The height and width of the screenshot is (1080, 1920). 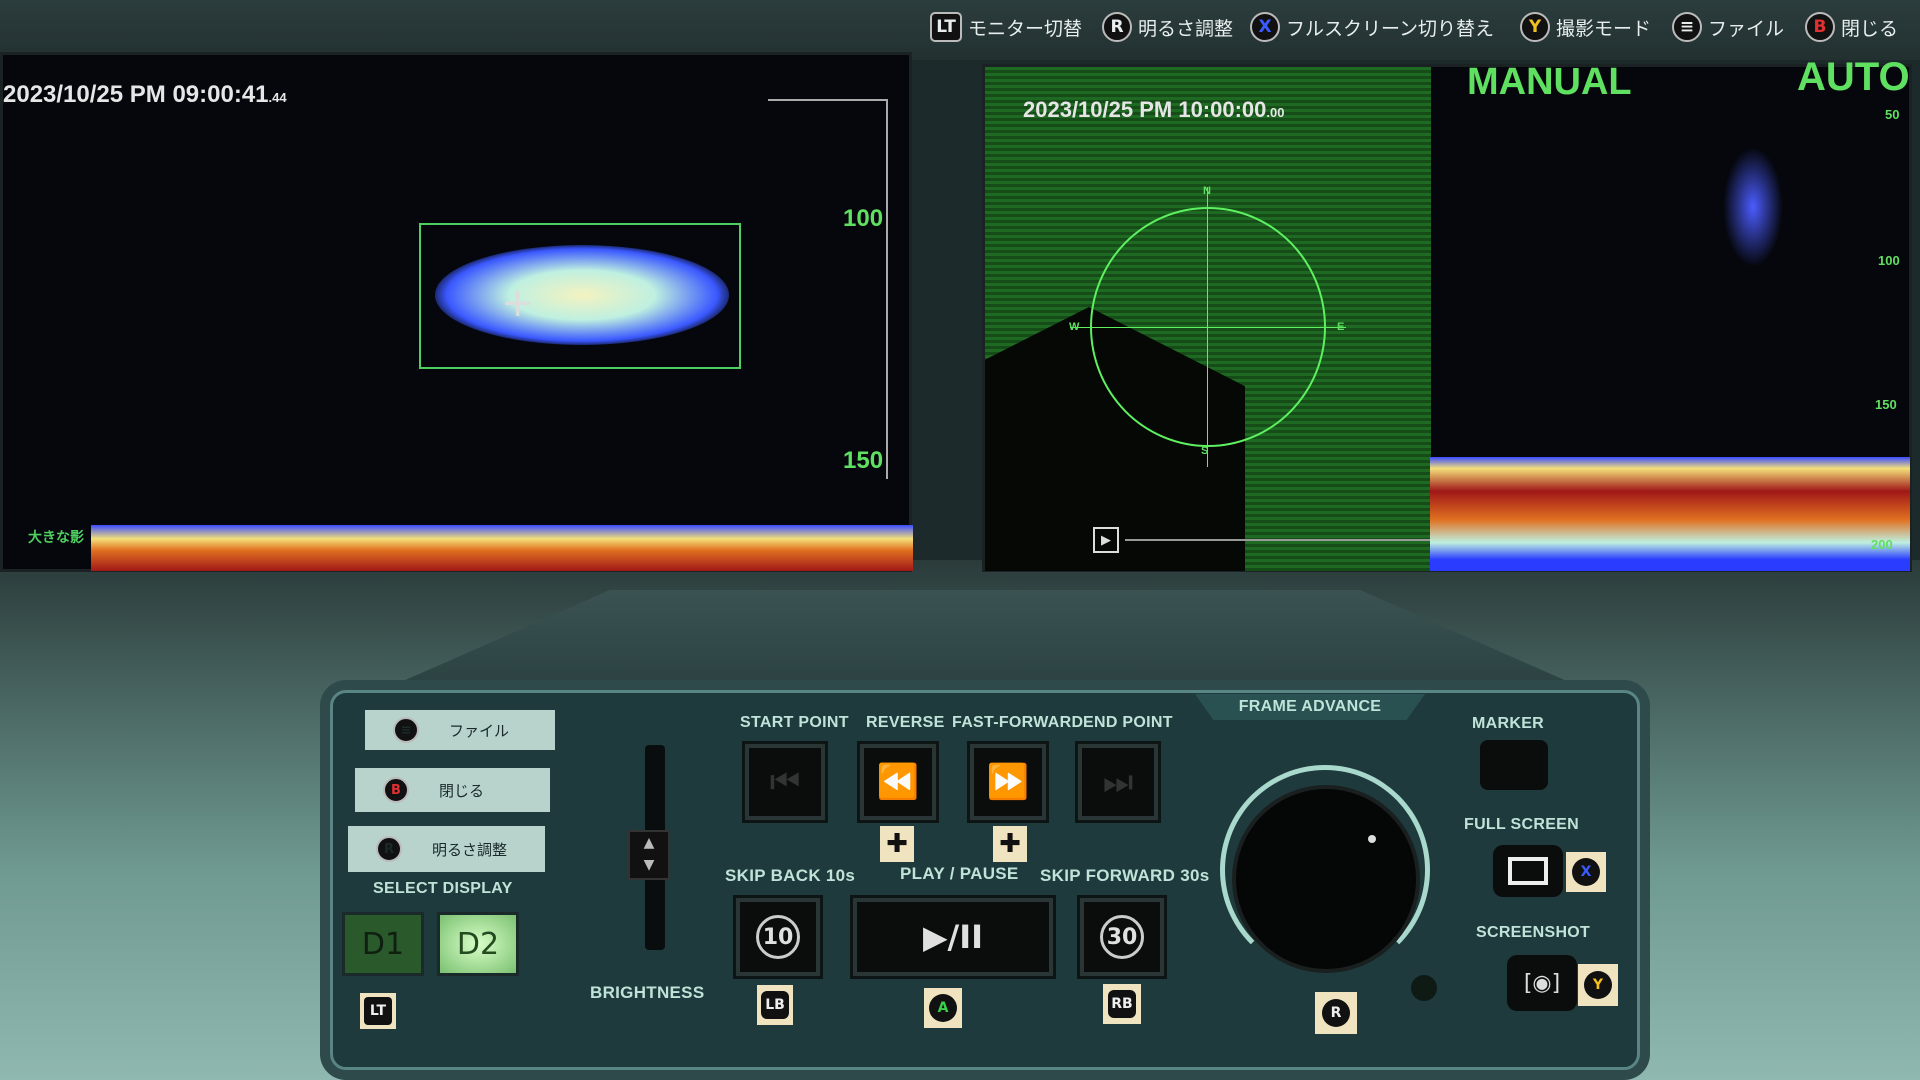 I want to click on fast-forward-icon: ⏩, so click(x=1008, y=782).